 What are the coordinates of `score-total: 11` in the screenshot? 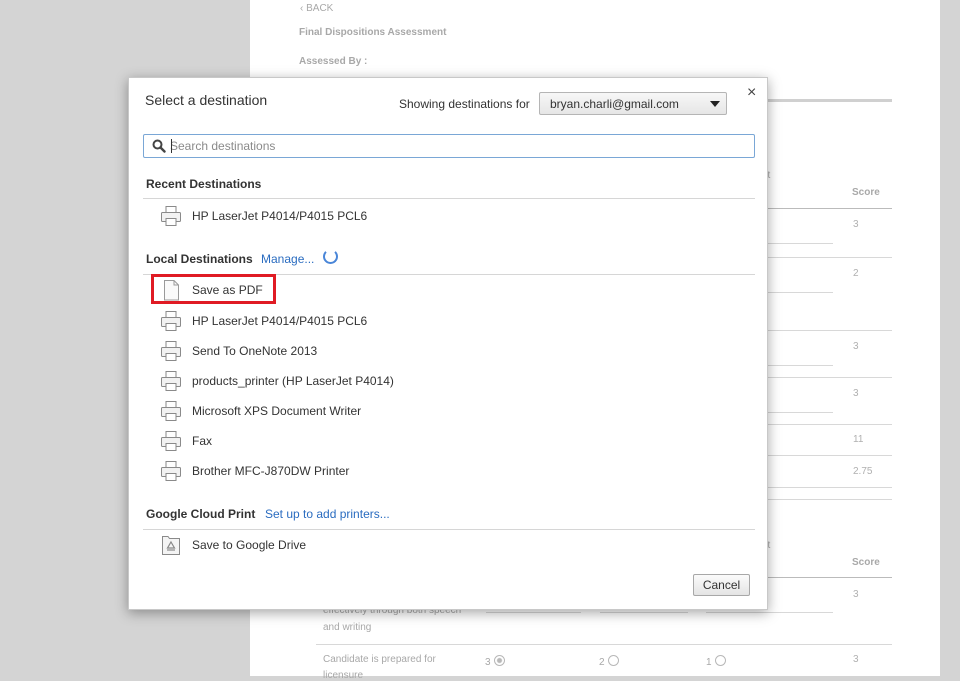 It's located at (858, 439).